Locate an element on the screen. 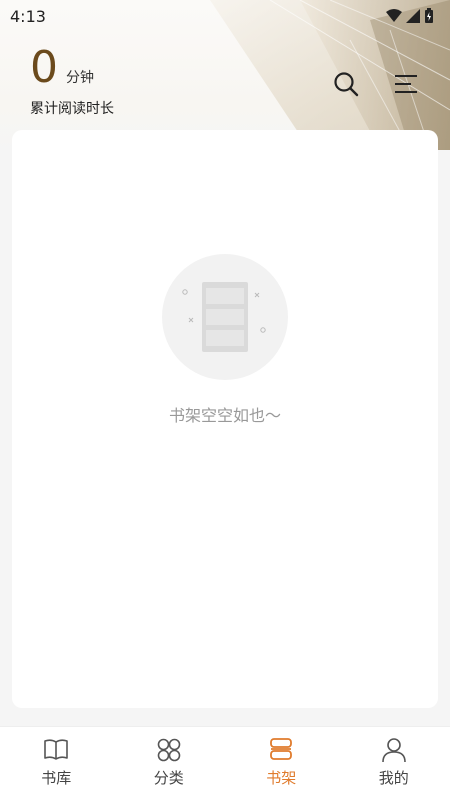 This screenshot has height=800, width=450. tab-label: 书架 is located at coordinates (281, 778).